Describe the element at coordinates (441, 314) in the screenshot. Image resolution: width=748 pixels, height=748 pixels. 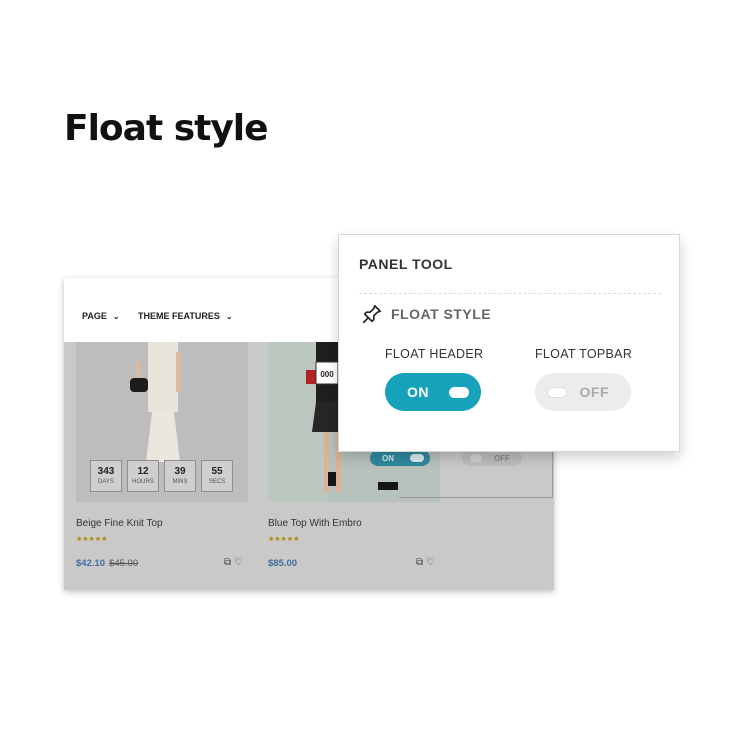
I see `section-label: FLOAT STYLE` at that location.